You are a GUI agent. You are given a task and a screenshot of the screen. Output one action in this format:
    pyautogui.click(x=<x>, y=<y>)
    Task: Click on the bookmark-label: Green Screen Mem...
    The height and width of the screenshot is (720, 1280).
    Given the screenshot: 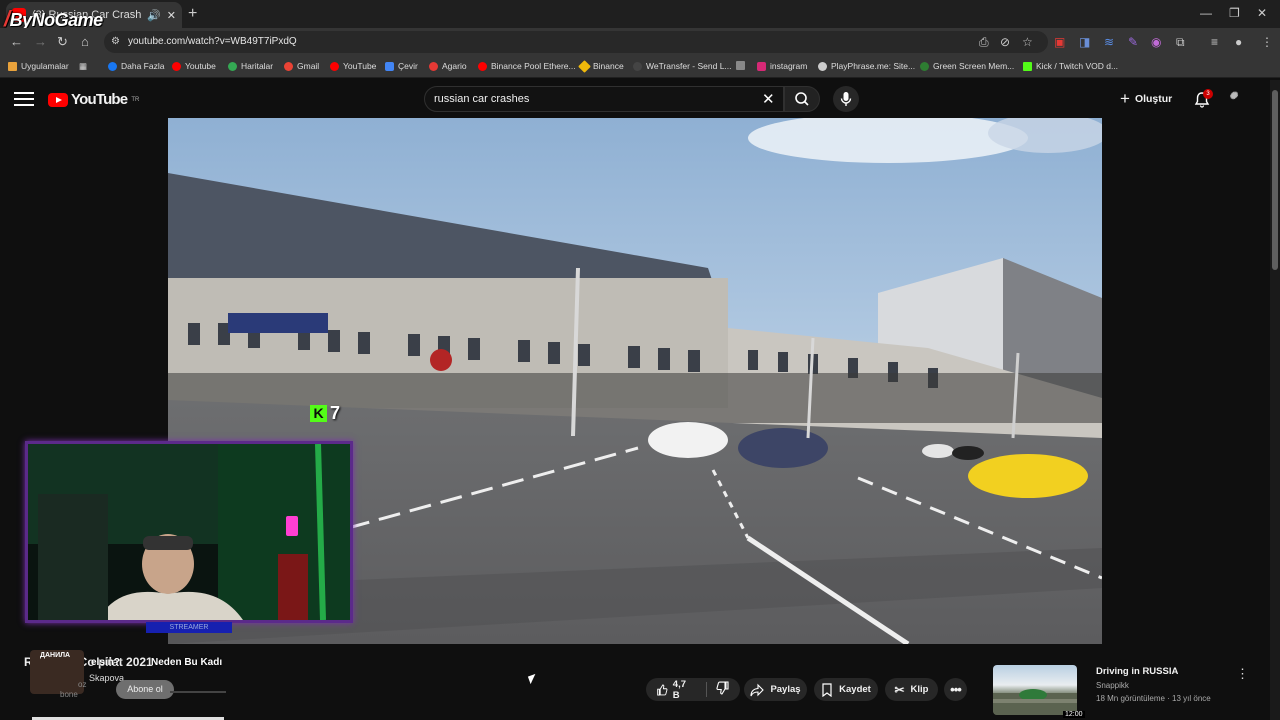 What is the action you would take?
    pyautogui.click(x=974, y=66)
    